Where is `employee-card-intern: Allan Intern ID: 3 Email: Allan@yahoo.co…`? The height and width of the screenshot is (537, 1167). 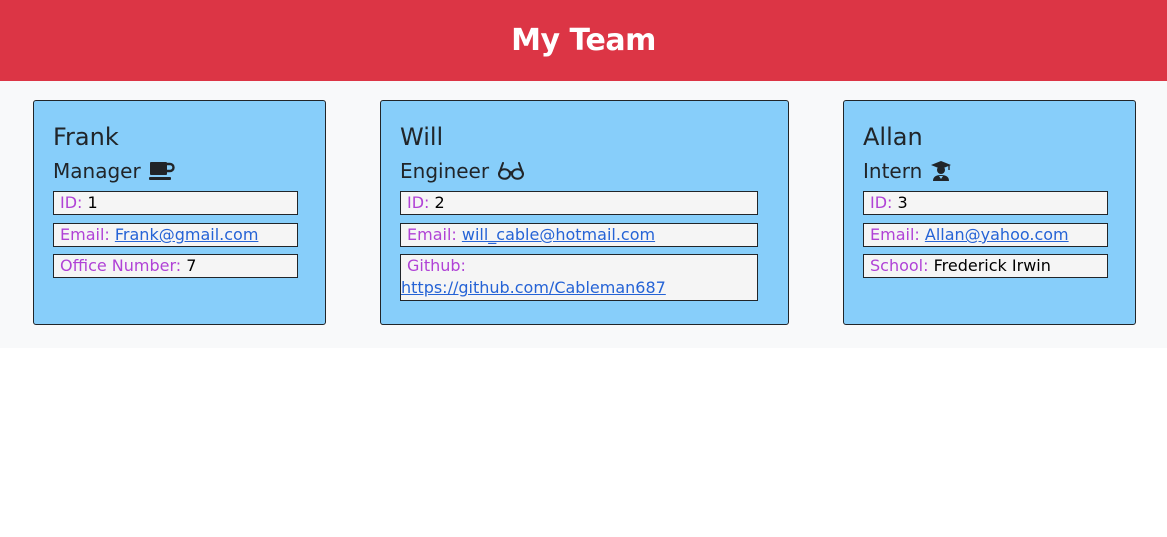 employee-card-intern: Allan Intern ID: 3 Email: Allan@yahoo.co… is located at coordinates (989, 212).